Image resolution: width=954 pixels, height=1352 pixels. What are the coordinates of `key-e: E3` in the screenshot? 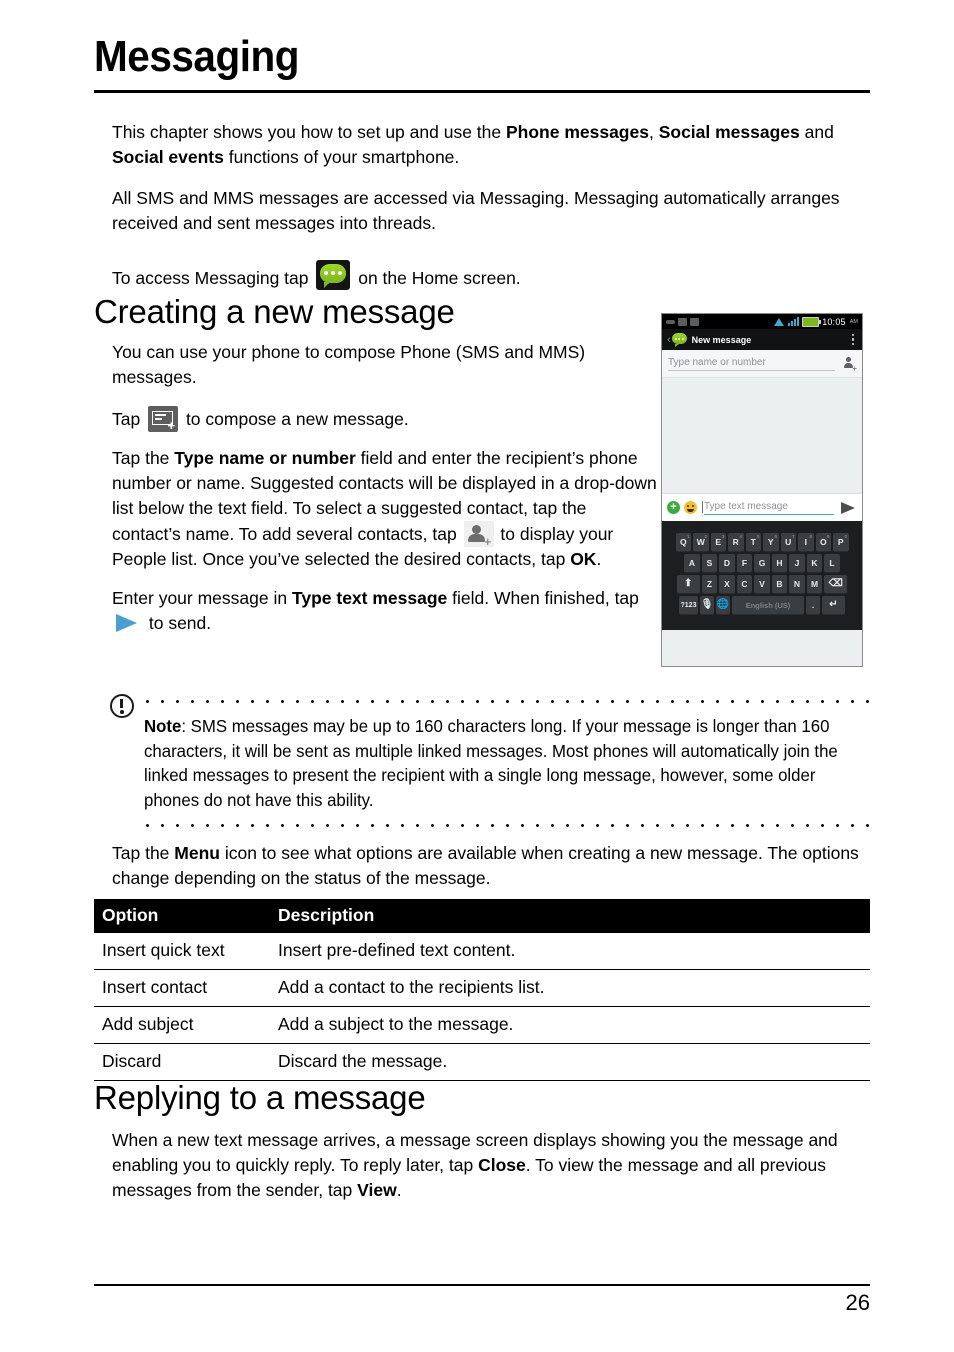 It's located at (718, 542).